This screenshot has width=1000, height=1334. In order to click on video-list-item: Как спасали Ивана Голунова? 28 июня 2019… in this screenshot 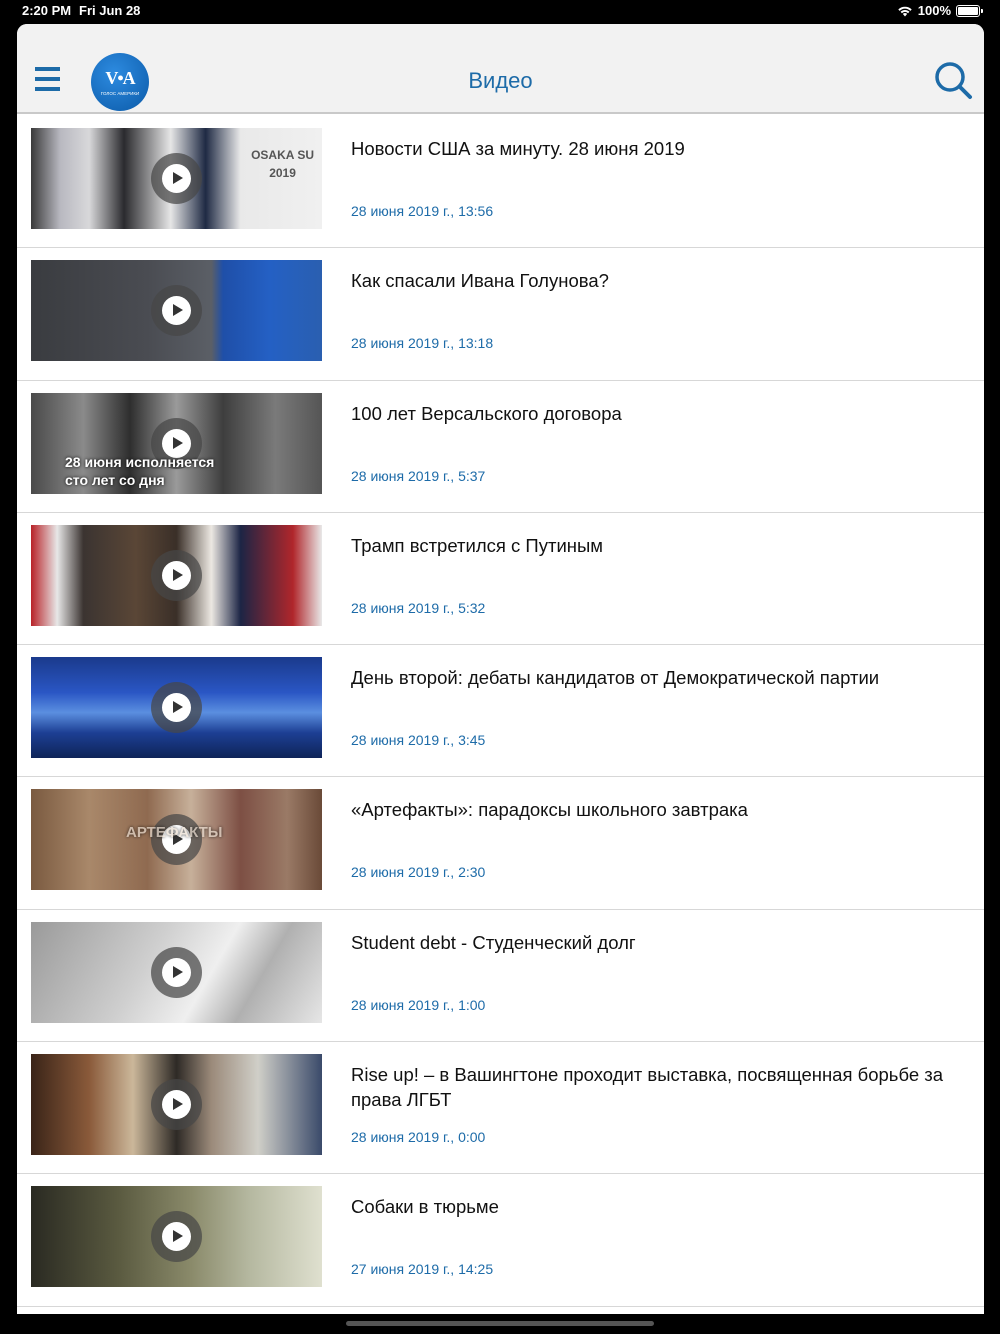, I will do `click(500, 314)`.